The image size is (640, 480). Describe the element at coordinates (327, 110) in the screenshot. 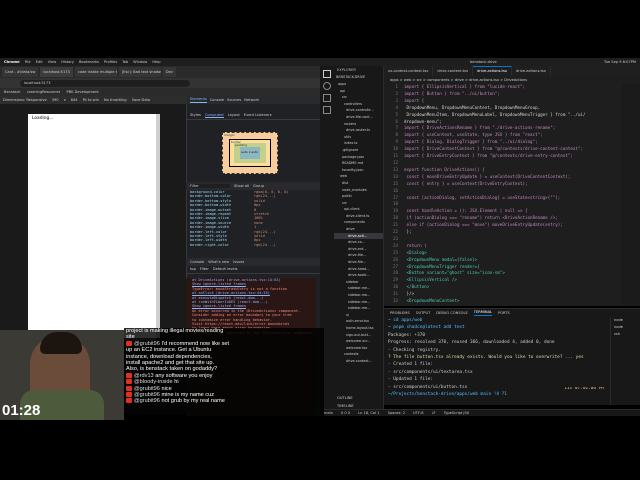

I see `extensions-icon` at that location.